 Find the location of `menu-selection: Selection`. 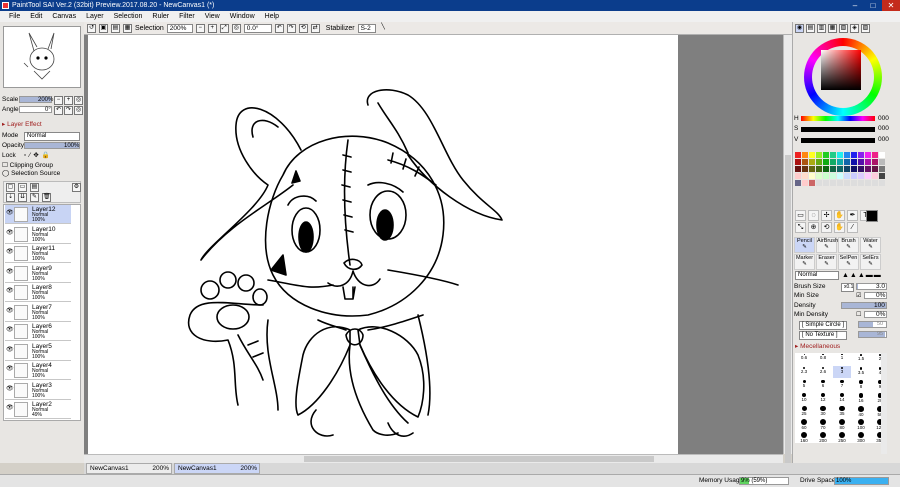

menu-selection: Selection is located at coordinates (128, 16).